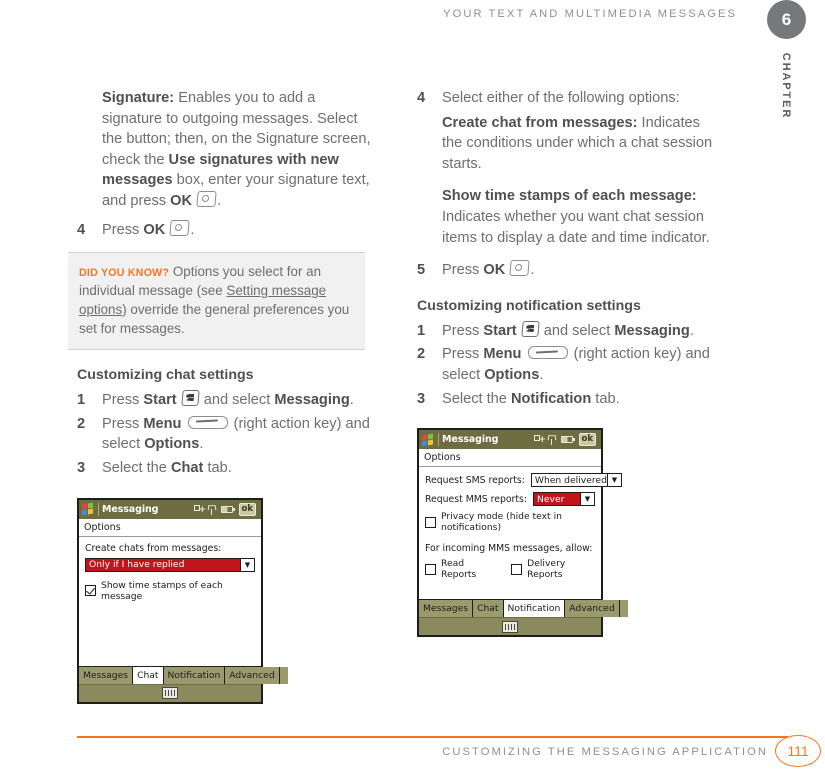 The width and height of the screenshot is (825, 782). What do you see at coordinates (170, 631) in the screenshot?
I see `device-empty-area` at bounding box center [170, 631].